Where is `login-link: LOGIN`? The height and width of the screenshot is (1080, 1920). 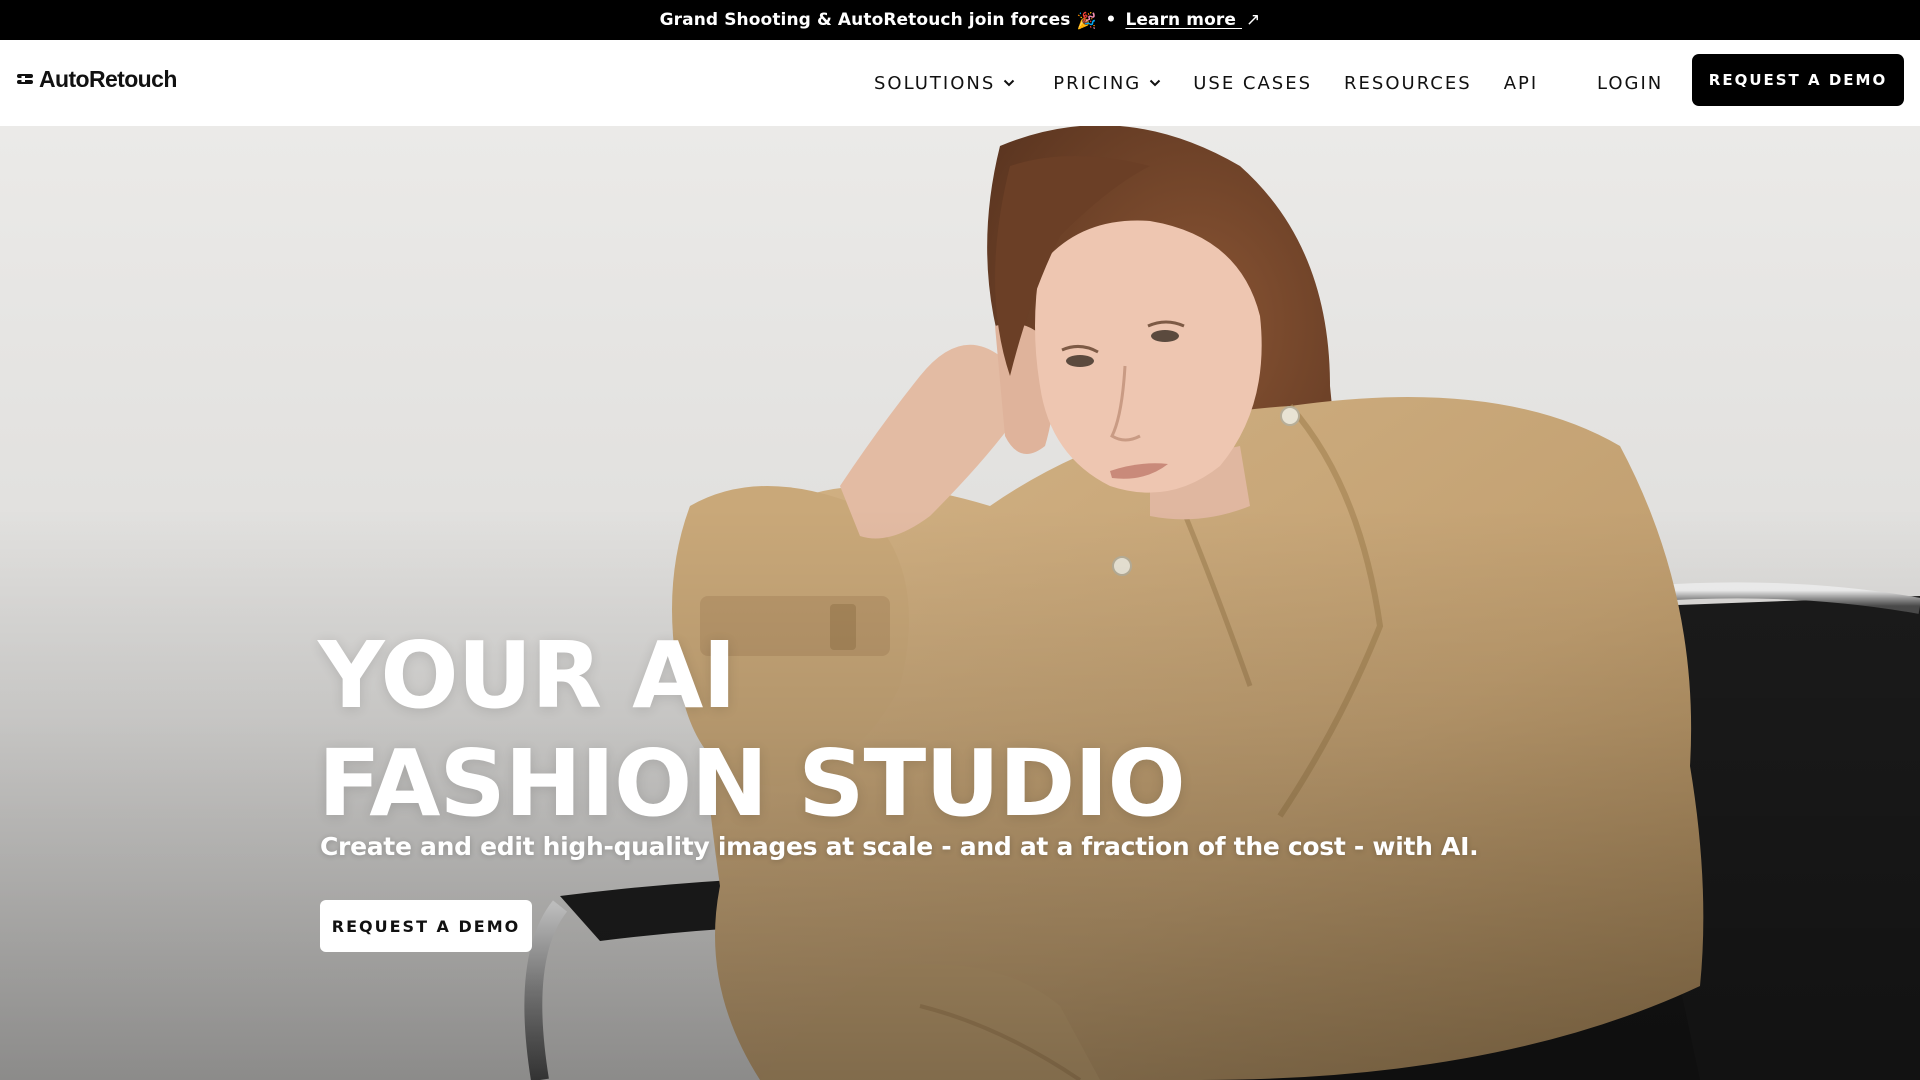 login-link: LOGIN is located at coordinates (1630, 83).